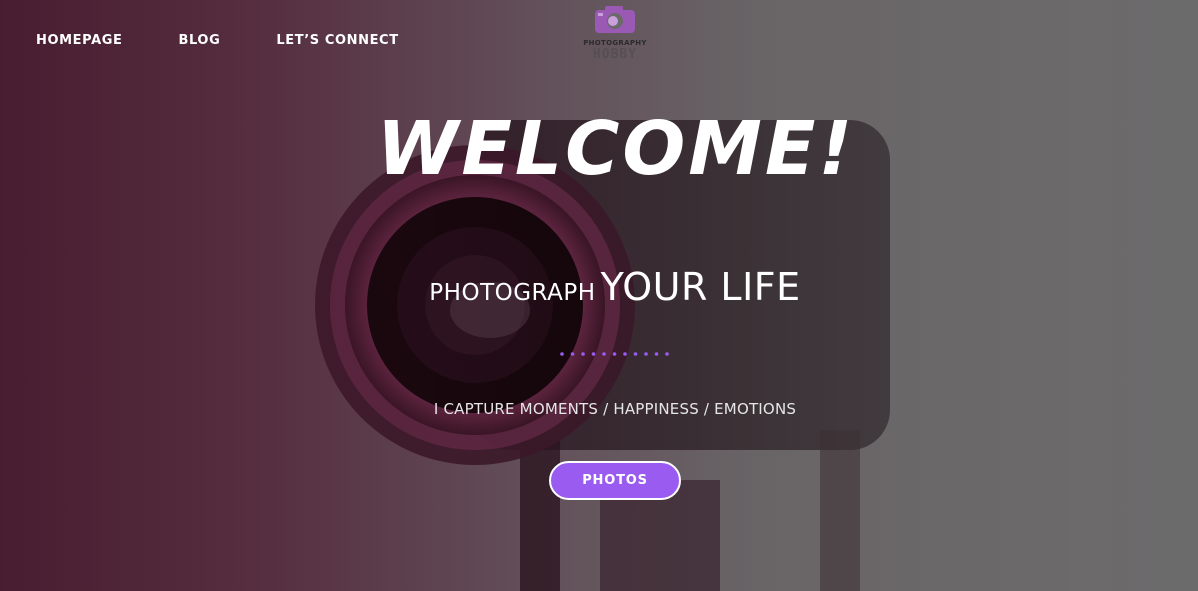 Image resolution: width=1198 pixels, height=591 pixels. Describe the element at coordinates (615, 409) in the screenshot. I see `hero-subtitle: I CAPTURE MOMENTS / HAPPINESS / EMOTIONS` at that location.